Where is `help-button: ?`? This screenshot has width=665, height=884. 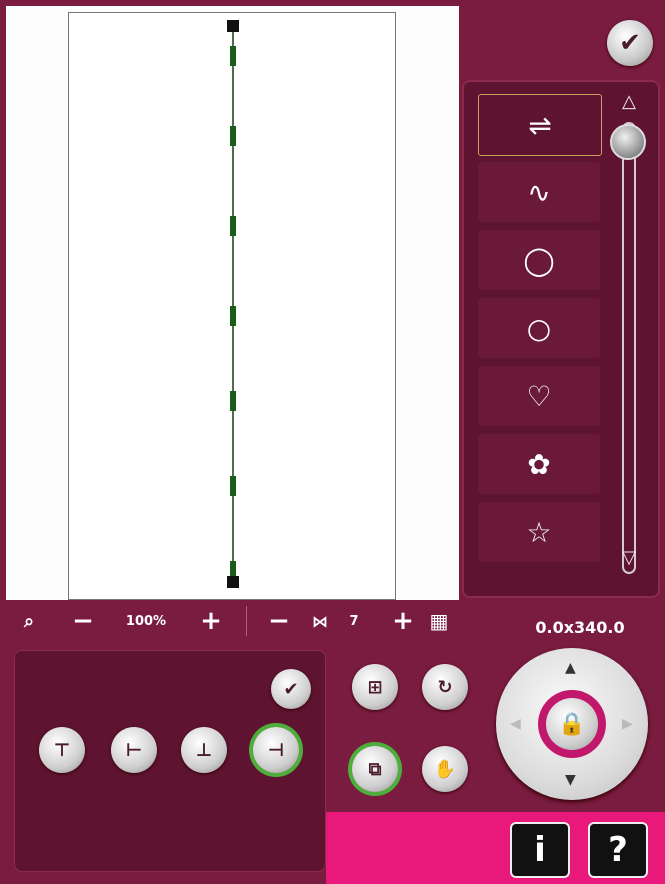
help-button: ? is located at coordinates (618, 850).